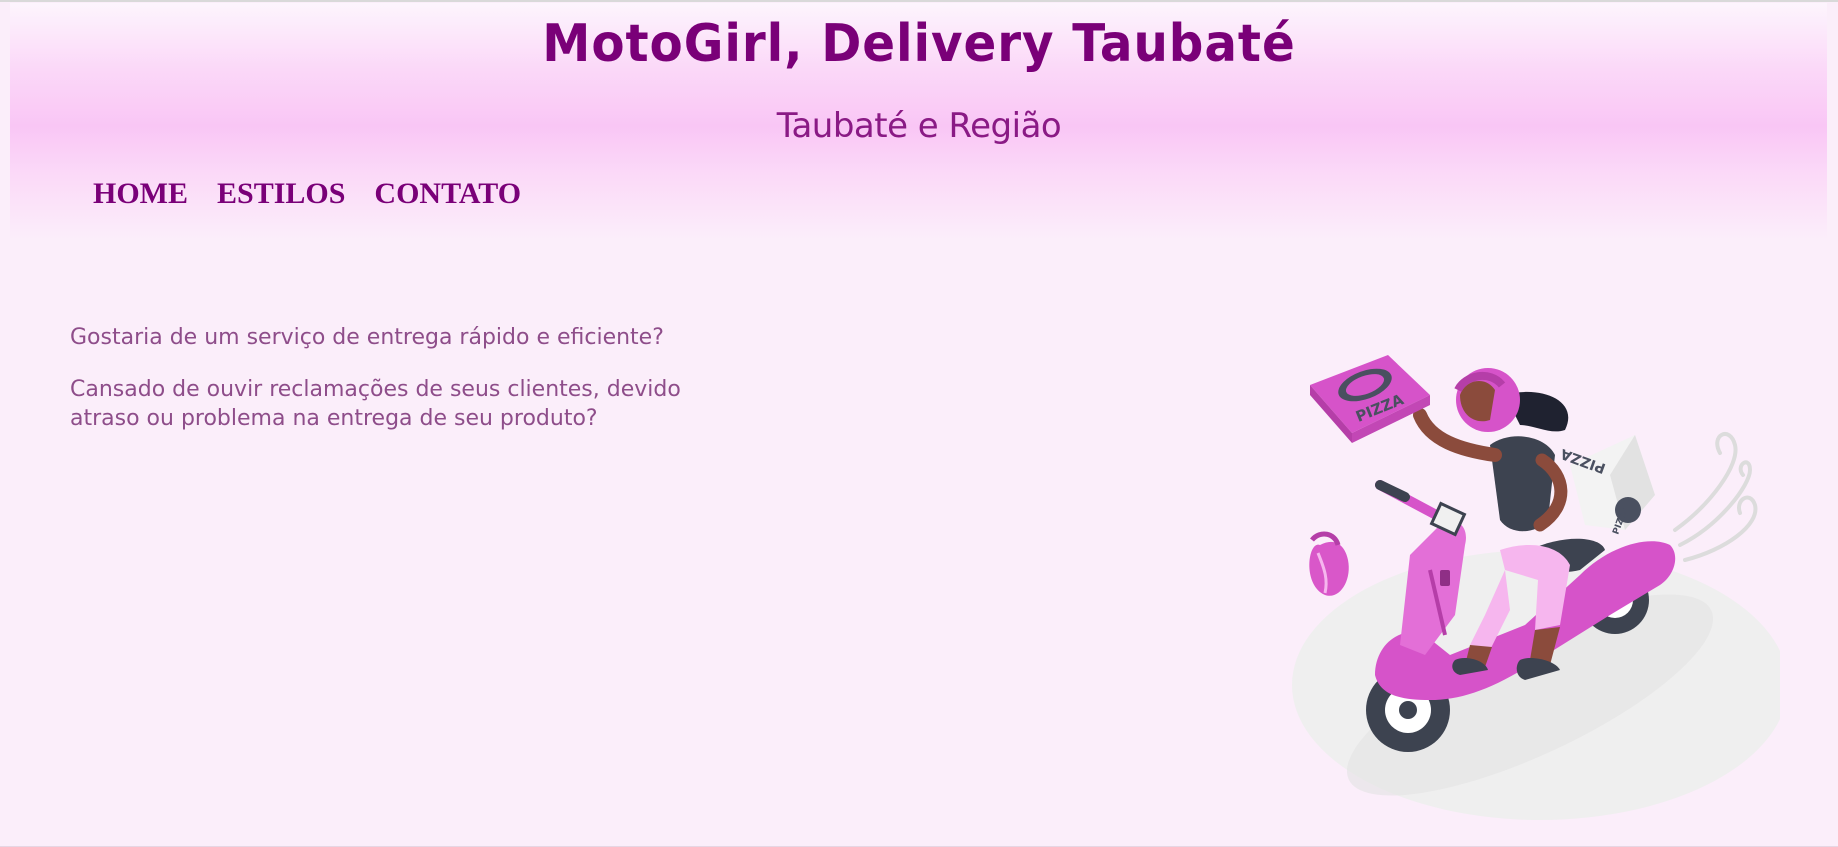 The image size is (1838, 847). Describe the element at coordinates (919, 44) in the screenshot. I see `site-title: MotoGirl, Delivery Taubaté` at that location.